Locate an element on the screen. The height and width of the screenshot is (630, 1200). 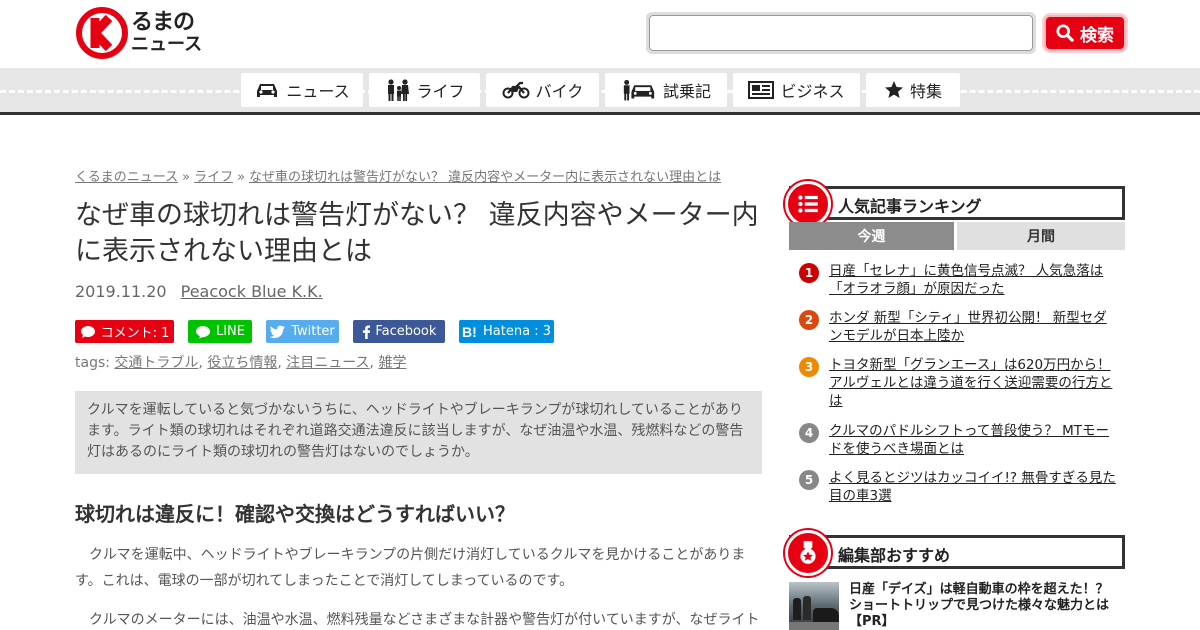
article-meta: 2019.11.20 Peacock Blue K.K. is located at coordinates (199, 291).